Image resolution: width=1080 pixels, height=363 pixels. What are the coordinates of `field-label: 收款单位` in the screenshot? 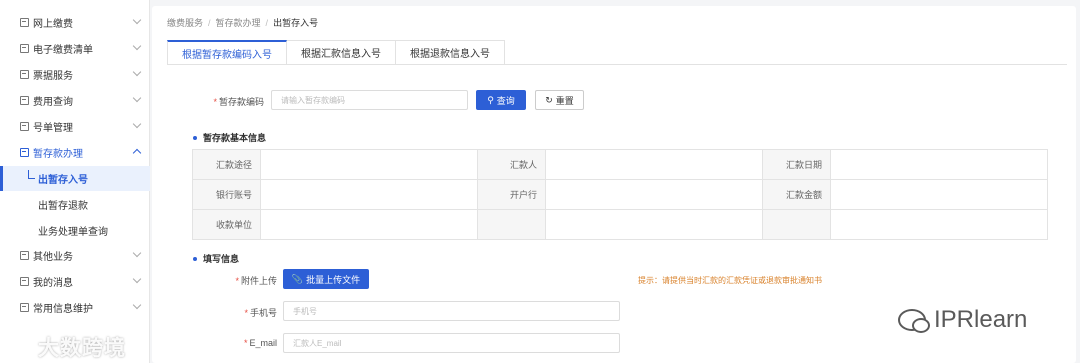 It's located at (226, 224).